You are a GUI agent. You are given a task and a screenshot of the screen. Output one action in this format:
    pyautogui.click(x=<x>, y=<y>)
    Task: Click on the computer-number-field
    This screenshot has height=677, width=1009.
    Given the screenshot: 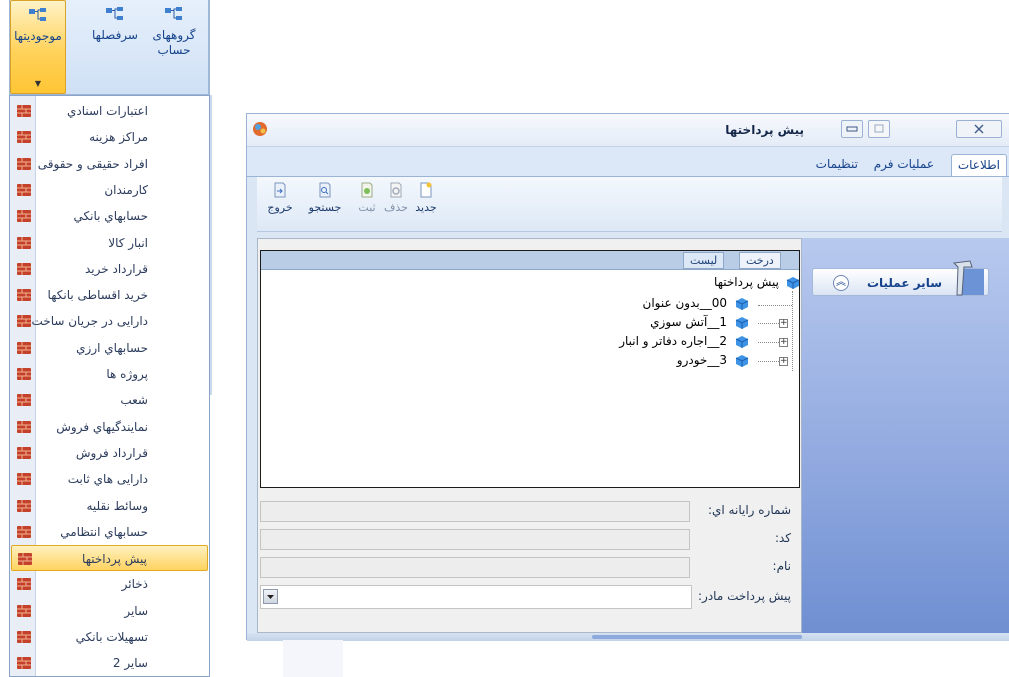 What is the action you would take?
    pyautogui.click(x=475, y=511)
    